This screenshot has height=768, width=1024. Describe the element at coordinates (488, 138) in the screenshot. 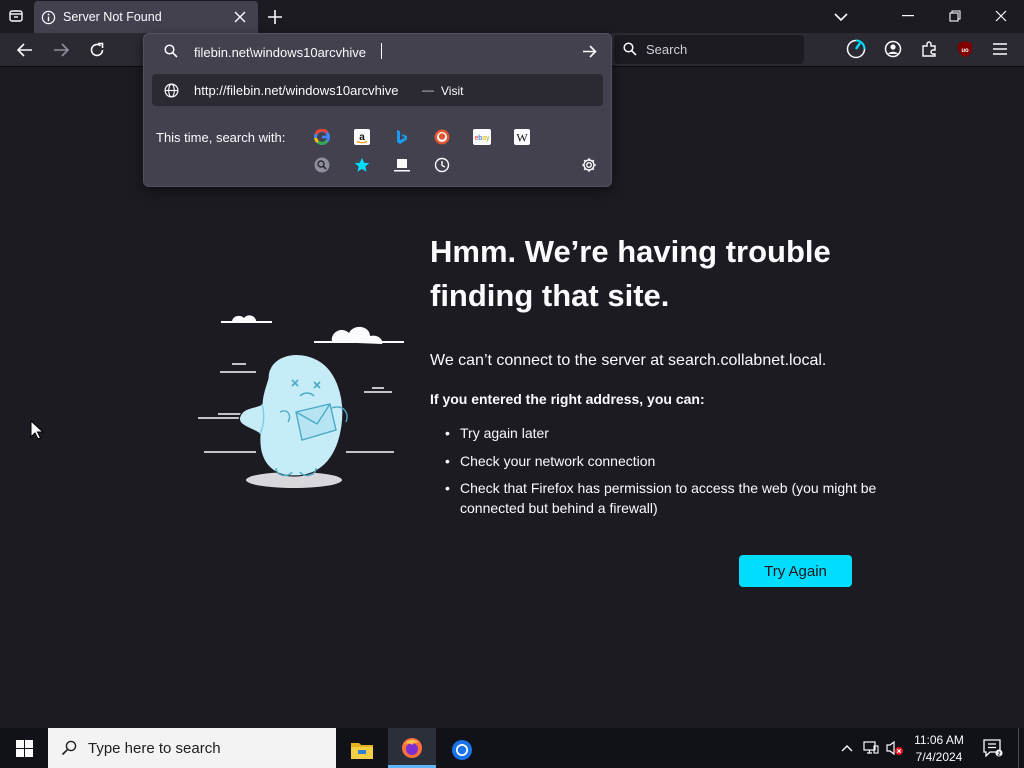

I see `svg-text: y` at that location.